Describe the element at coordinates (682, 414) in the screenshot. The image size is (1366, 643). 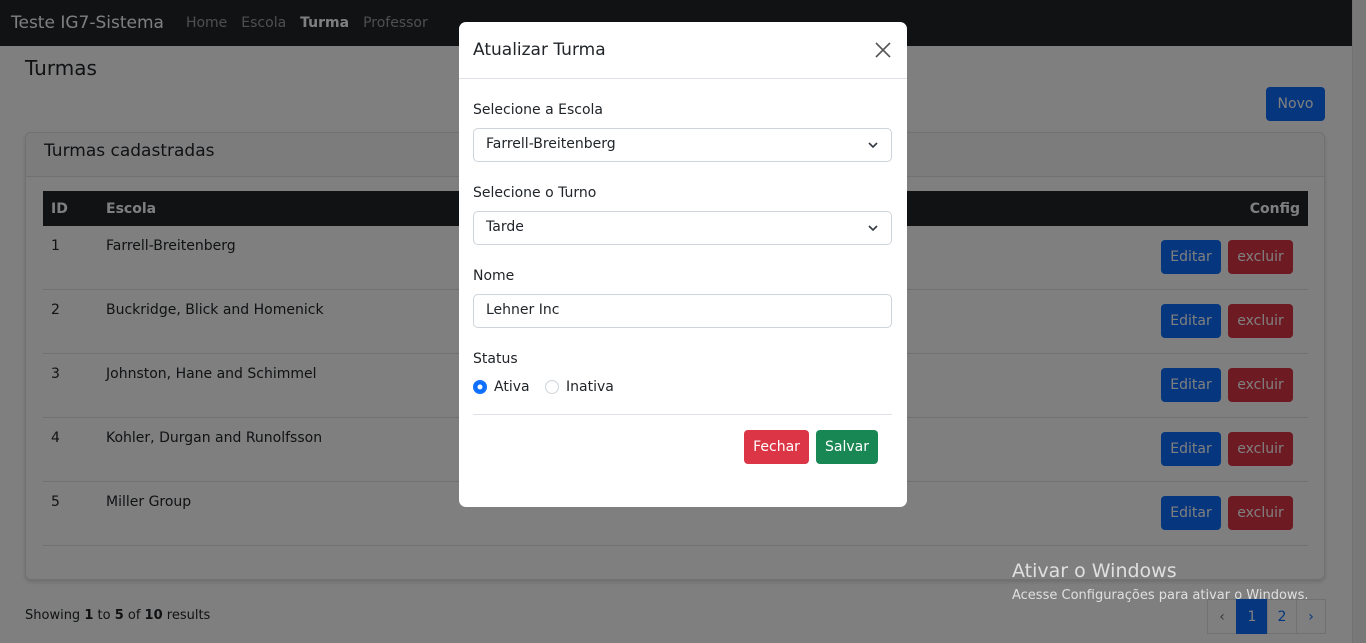
I see `modal-divider` at that location.